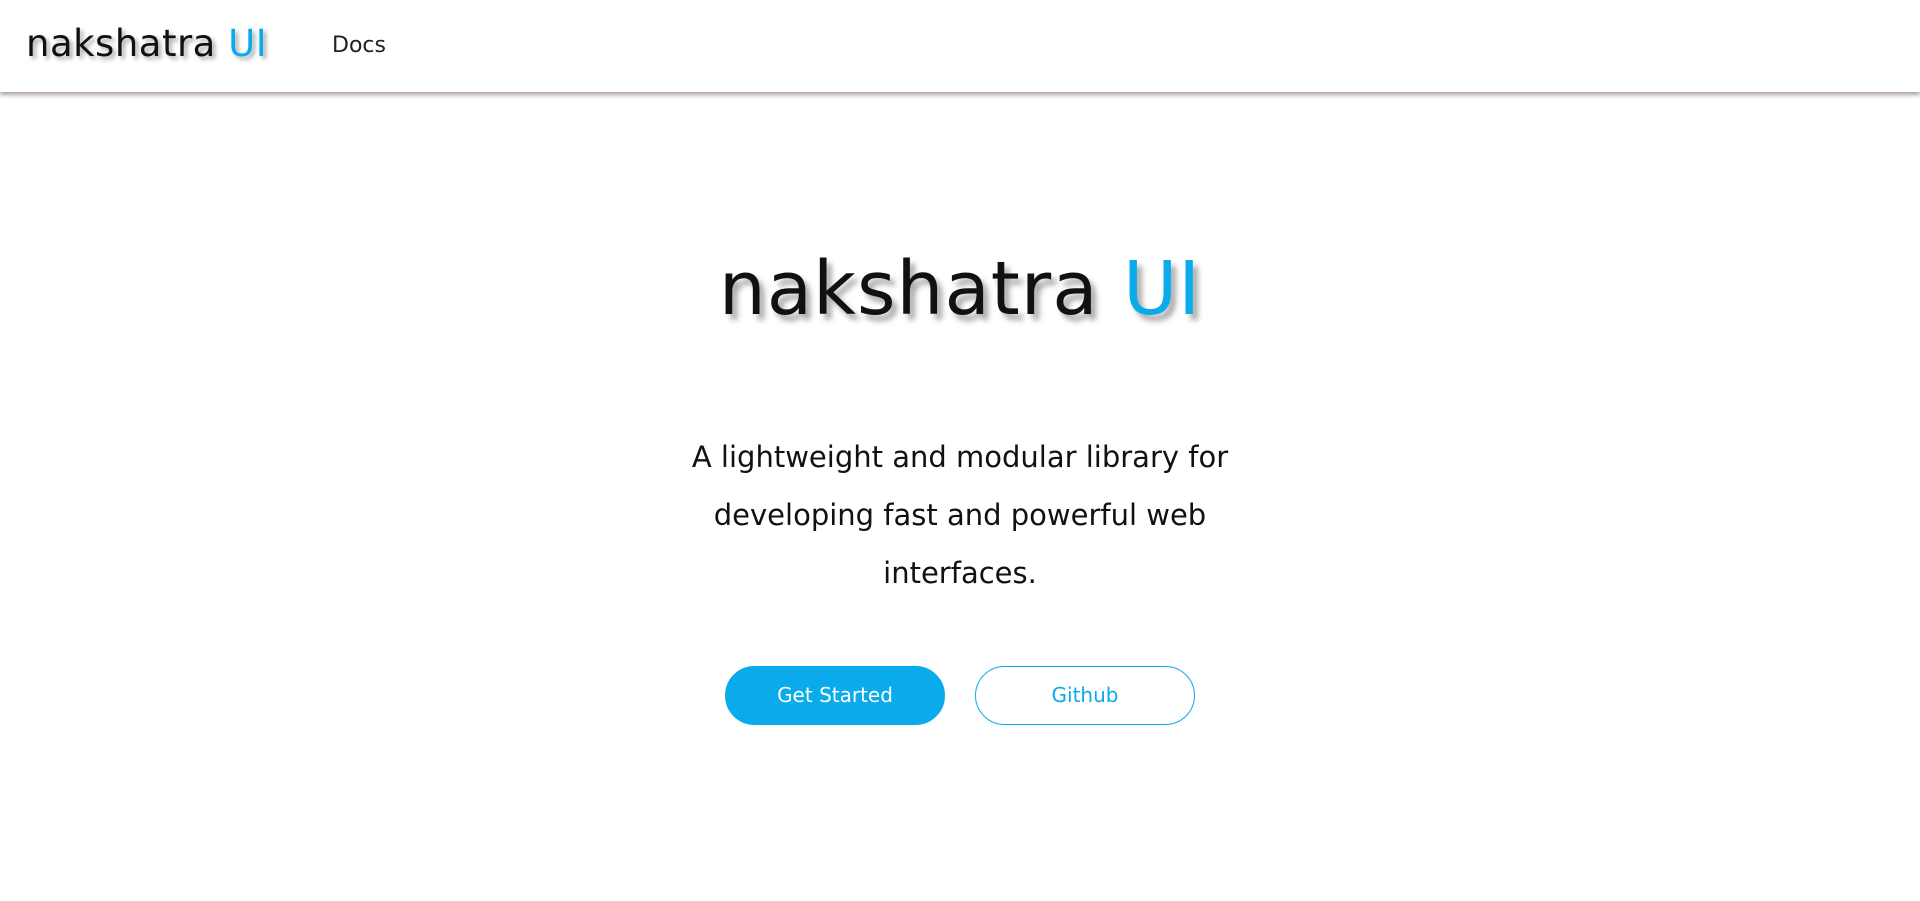 This screenshot has height=901, width=1920. Describe the element at coordinates (248, 43) in the screenshot. I see `brand-accent: UI` at that location.